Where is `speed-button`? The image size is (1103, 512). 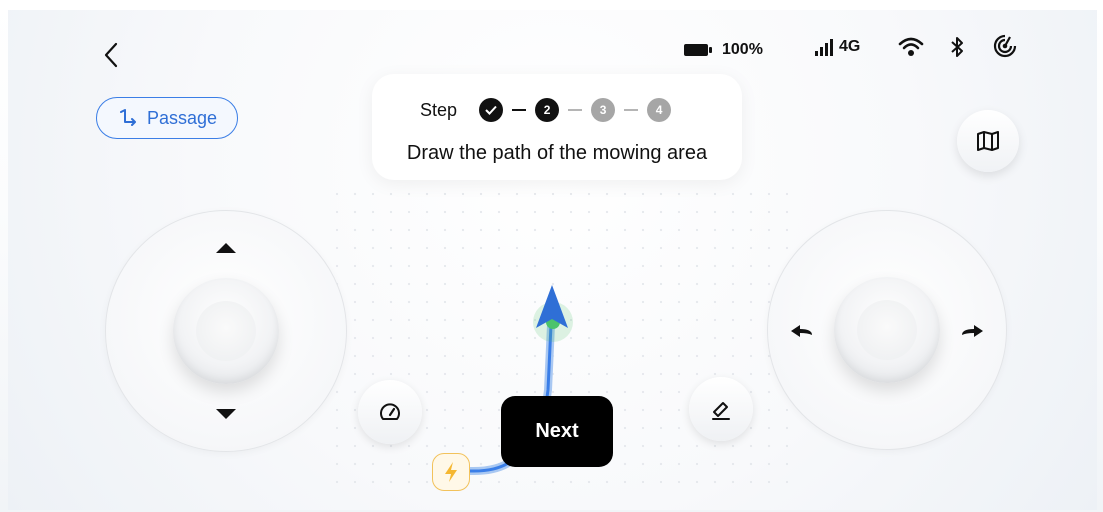
speed-button is located at coordinates (390, 412).